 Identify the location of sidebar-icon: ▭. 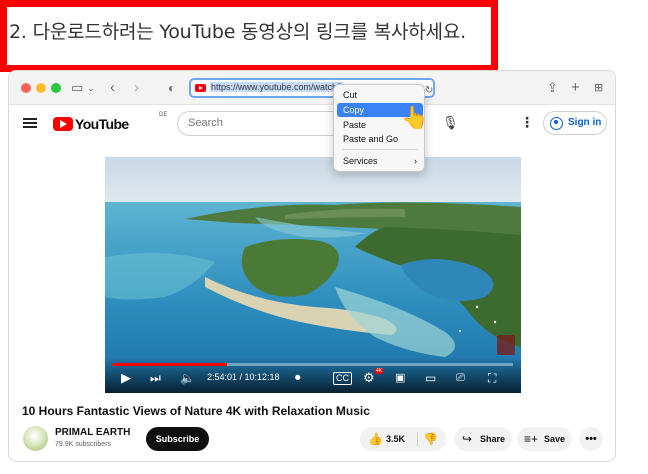
(77, 88).